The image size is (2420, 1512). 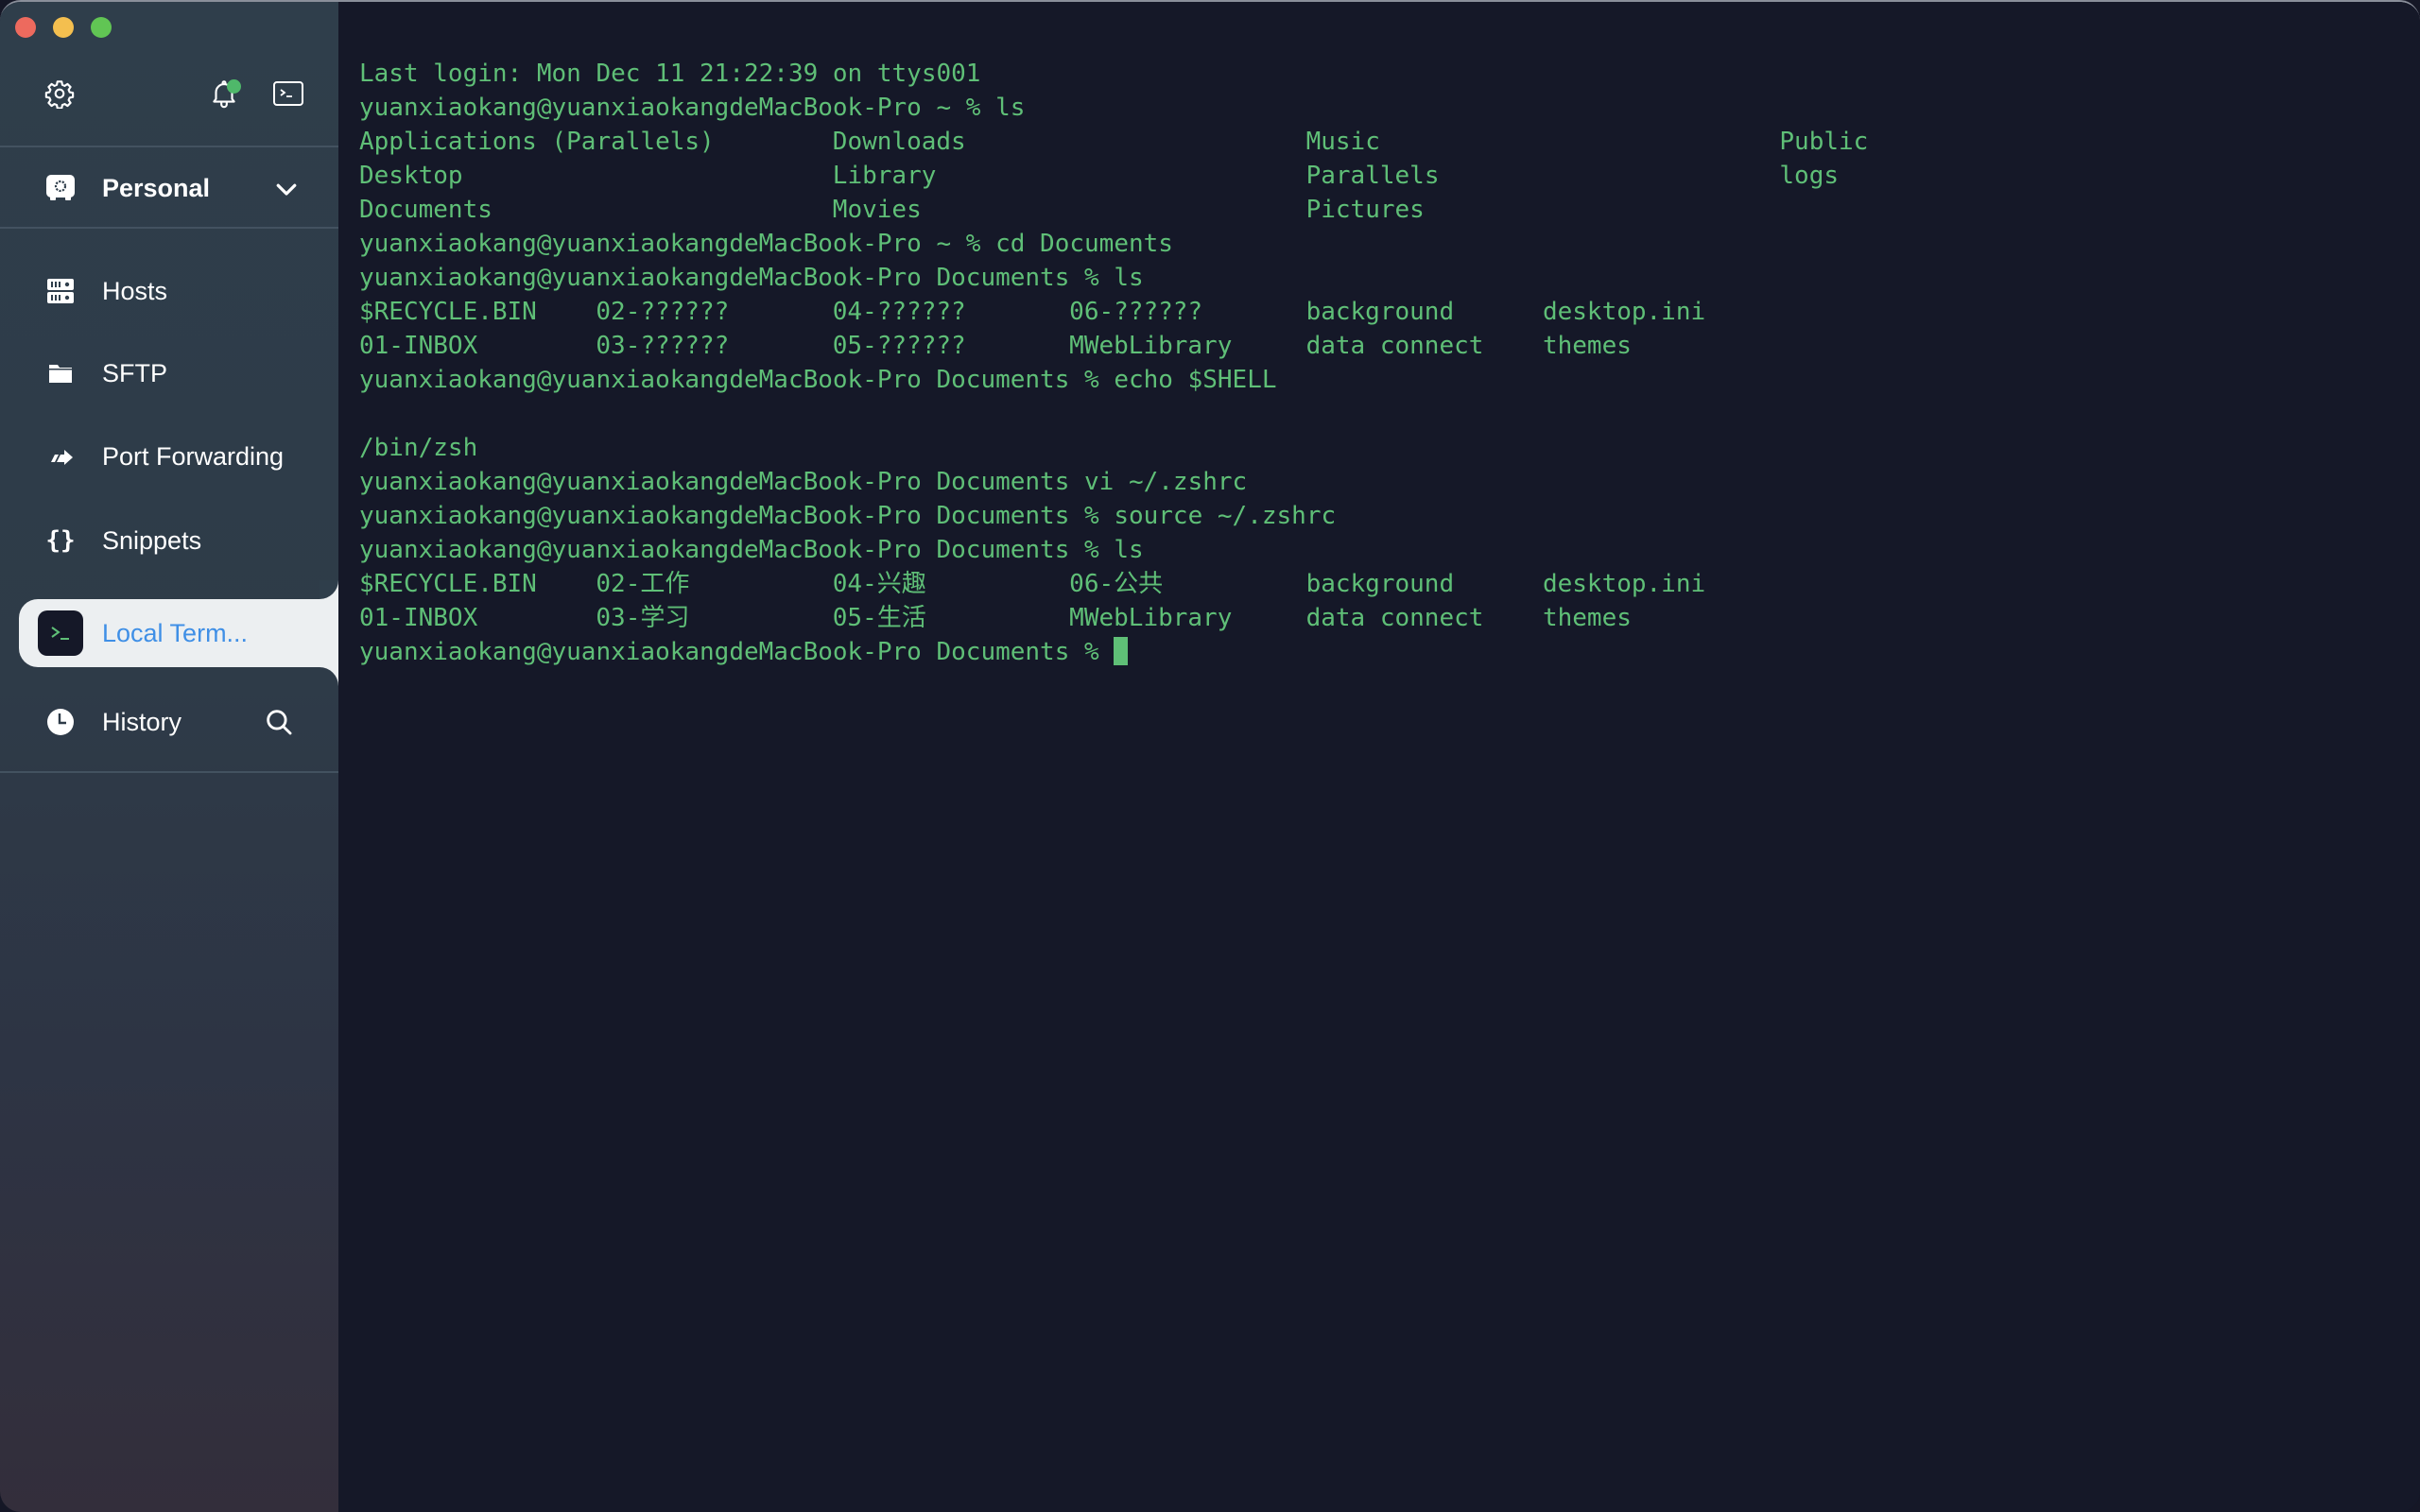 What do you see at coordinates (418, 448) in the screenshot?
I see `line-text: /bin/zsh` at bounding box center [418, 448].